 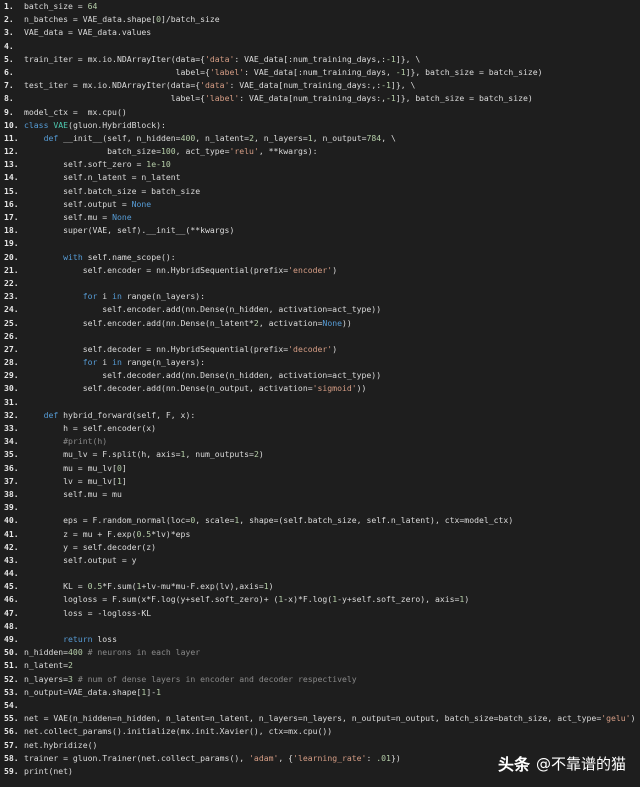 What do you see at coordinates (48, 770) in the screenshot?
I see `code-token: print(net)` at bounding box center [48, 770].